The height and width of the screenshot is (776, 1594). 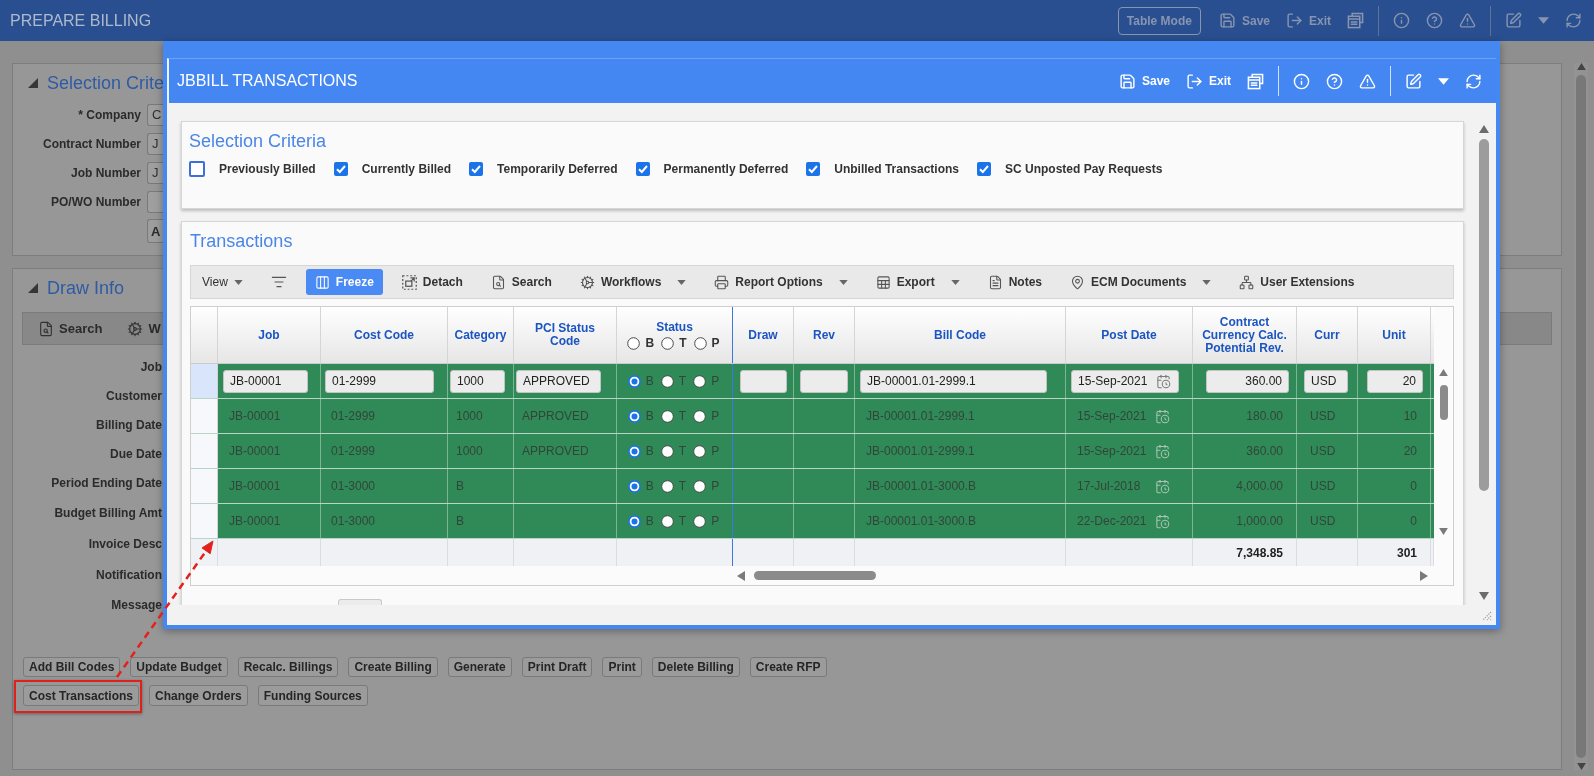 What do you see at coordinates (633, 282) in the screenshot?
I see `workflows-menu: Workflows` at bounding box center [633, 282].